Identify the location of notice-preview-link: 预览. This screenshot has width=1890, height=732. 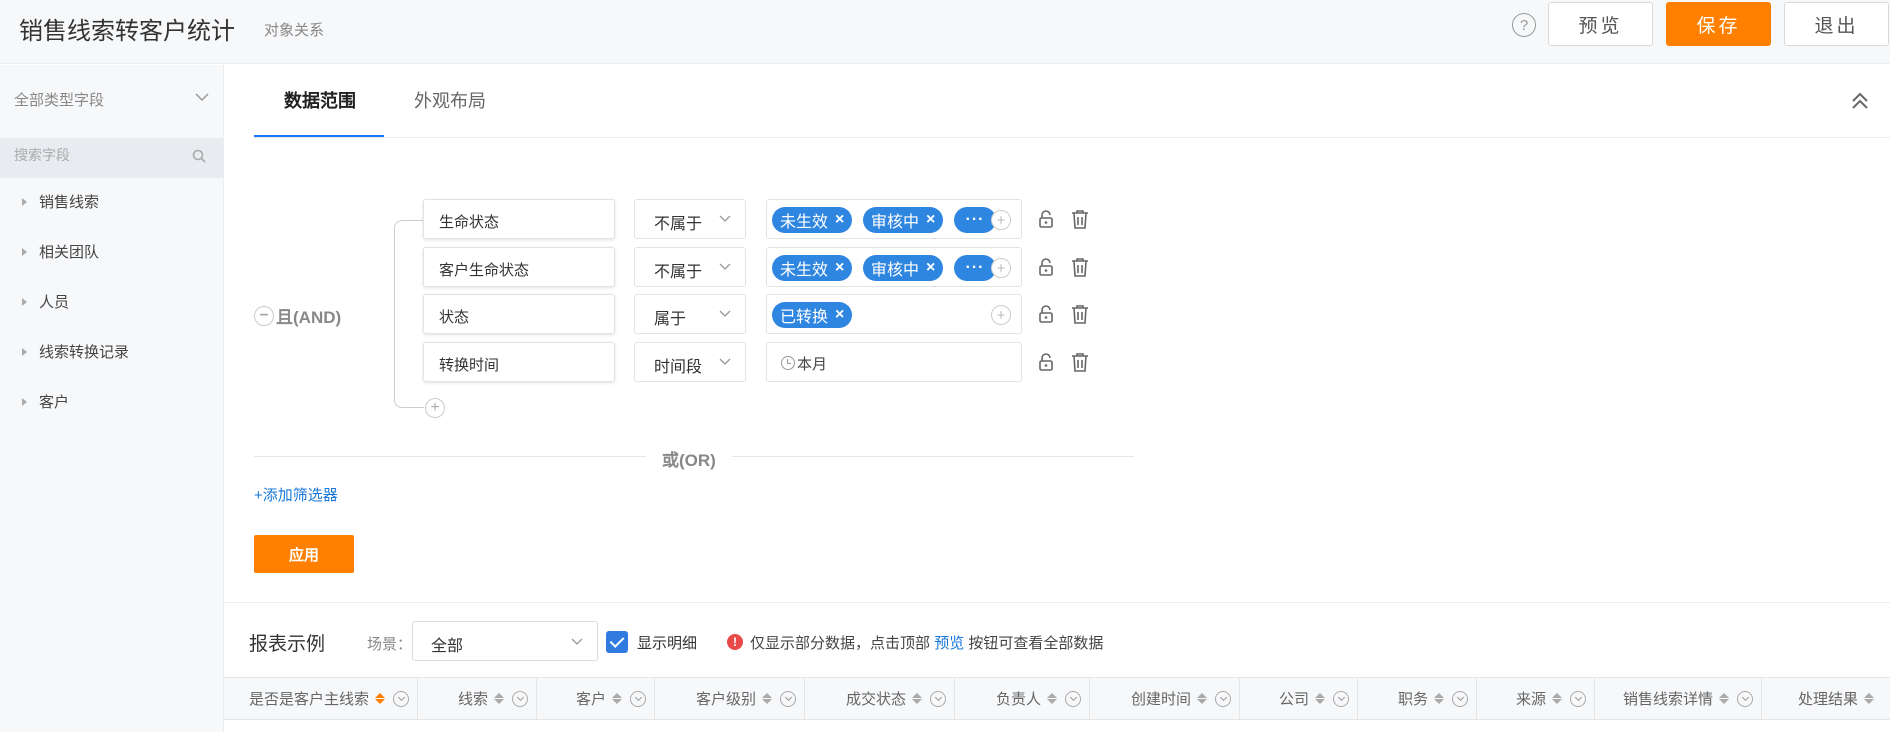
(949, 643).